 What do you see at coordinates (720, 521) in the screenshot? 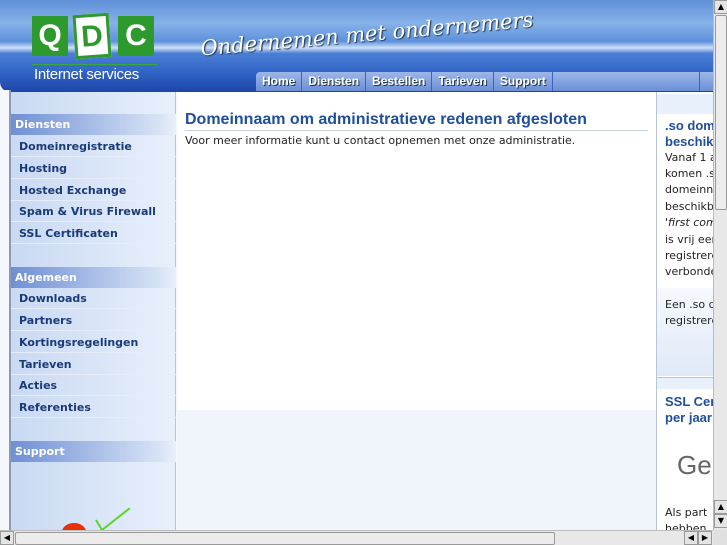
I see `scroll-down-icon: ▼` at bounding box center [720, 521].